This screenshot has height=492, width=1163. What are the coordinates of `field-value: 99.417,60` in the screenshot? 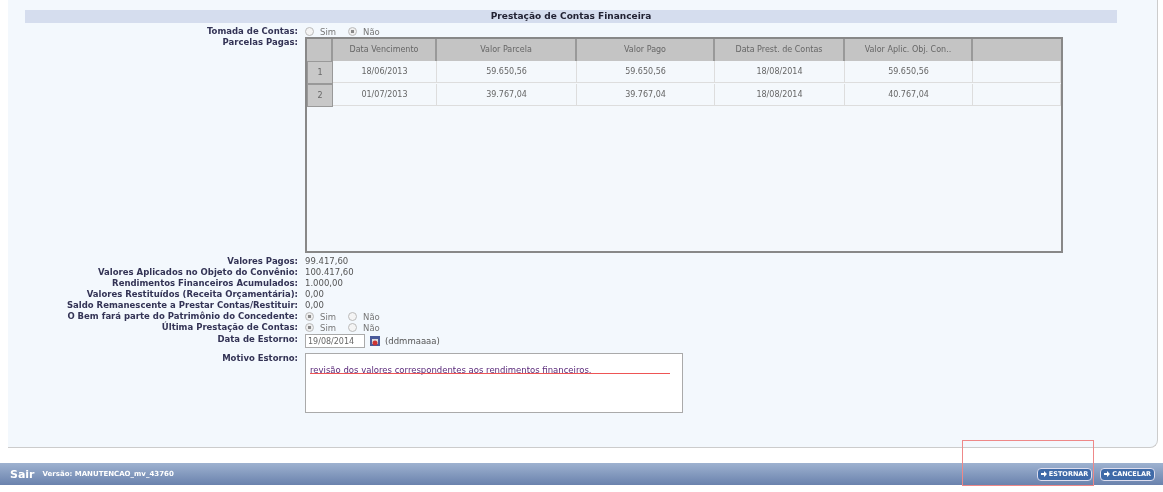 It's located at (327, 261).